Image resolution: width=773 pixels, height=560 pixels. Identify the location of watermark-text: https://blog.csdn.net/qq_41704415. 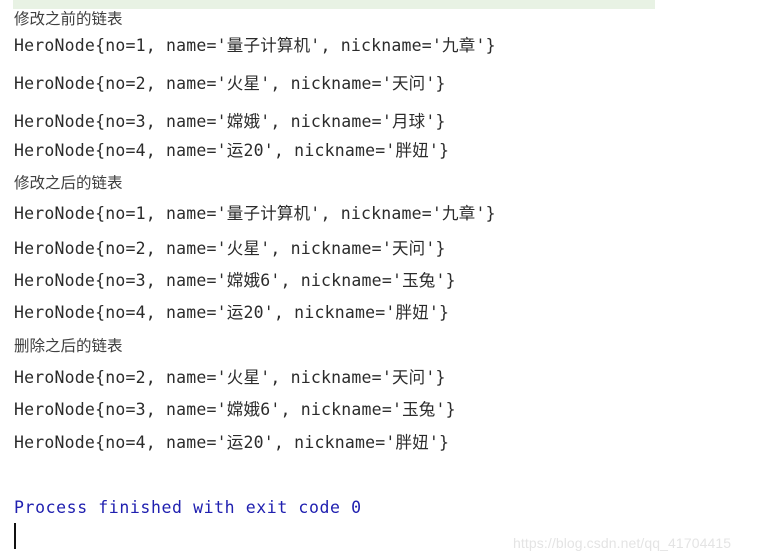
(622, 543).